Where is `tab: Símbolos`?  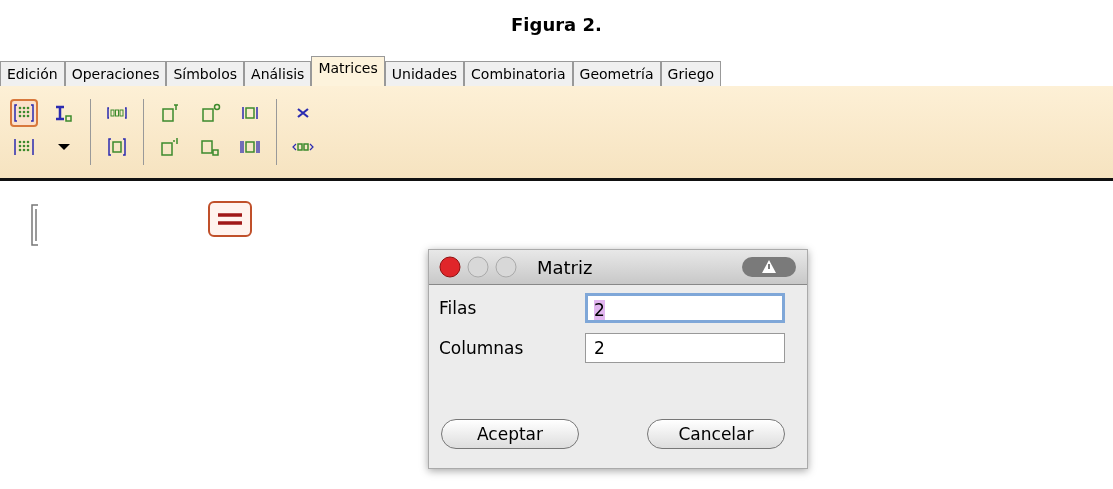 tab: Símbolos is located at coordinates (205, 73).